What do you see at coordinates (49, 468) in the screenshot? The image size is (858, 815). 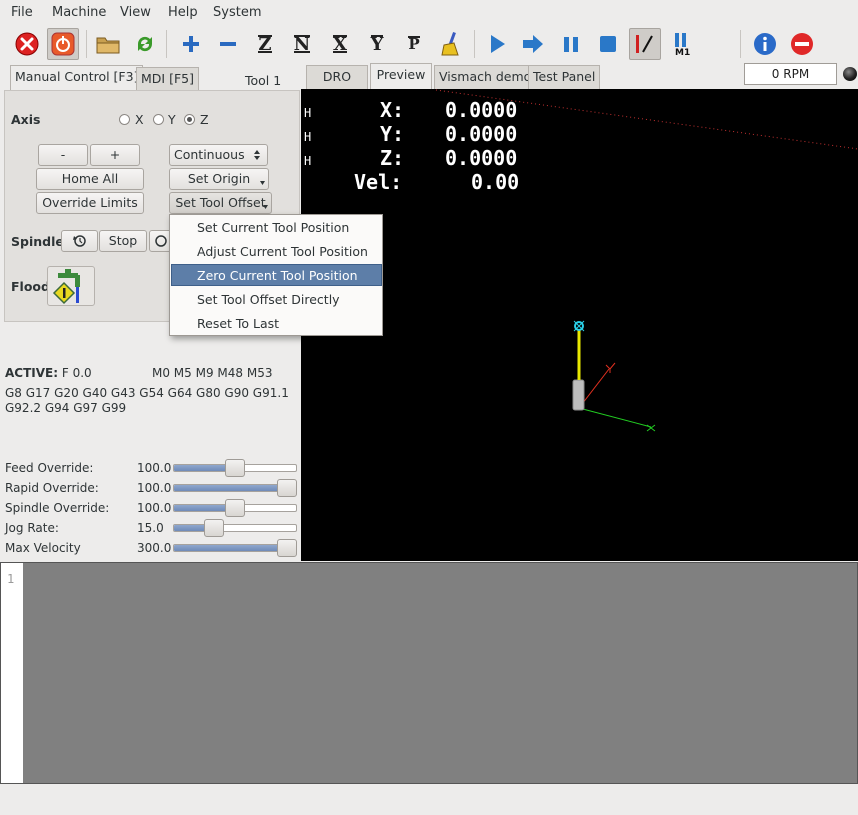 I see `slider-label: Feed Override:` at bounding box center [49, 468].